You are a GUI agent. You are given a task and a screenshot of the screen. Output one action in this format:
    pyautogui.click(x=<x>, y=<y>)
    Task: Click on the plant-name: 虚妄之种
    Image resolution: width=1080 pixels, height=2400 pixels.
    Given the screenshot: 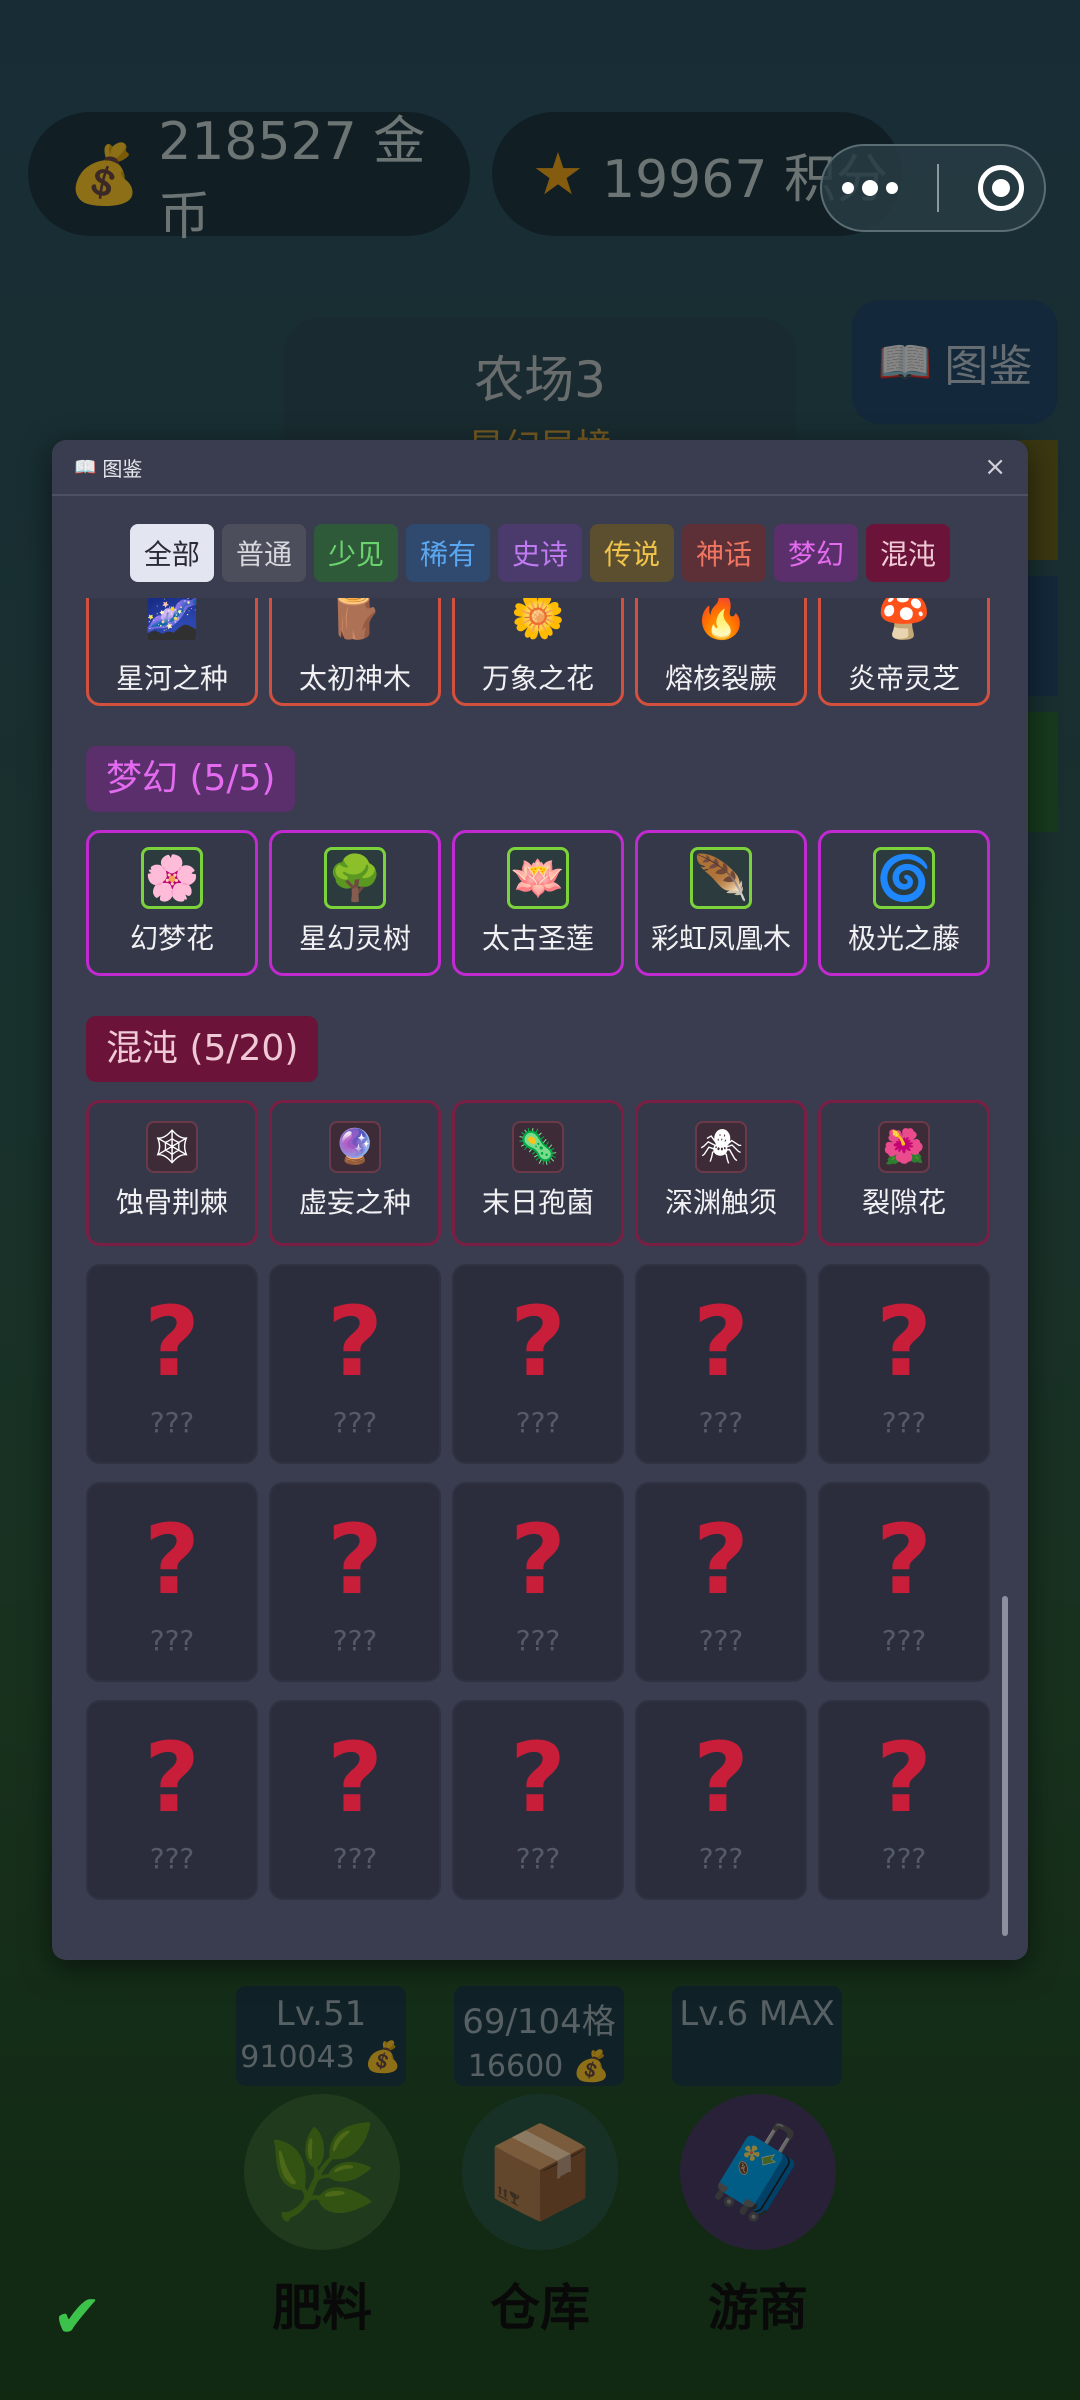 What is the action you would take?
    pyautogui.click(x=354, y=1202)
    